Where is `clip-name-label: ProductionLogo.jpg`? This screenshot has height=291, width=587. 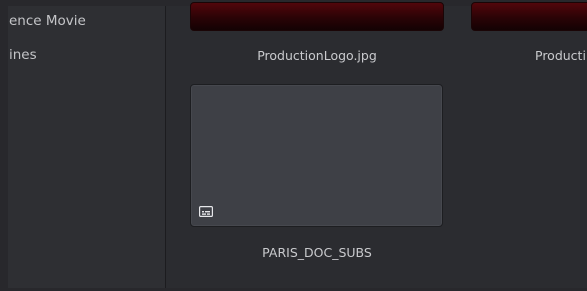 clip-name-label: ProductionLogo.jpg is located at coordinates (317, 55).